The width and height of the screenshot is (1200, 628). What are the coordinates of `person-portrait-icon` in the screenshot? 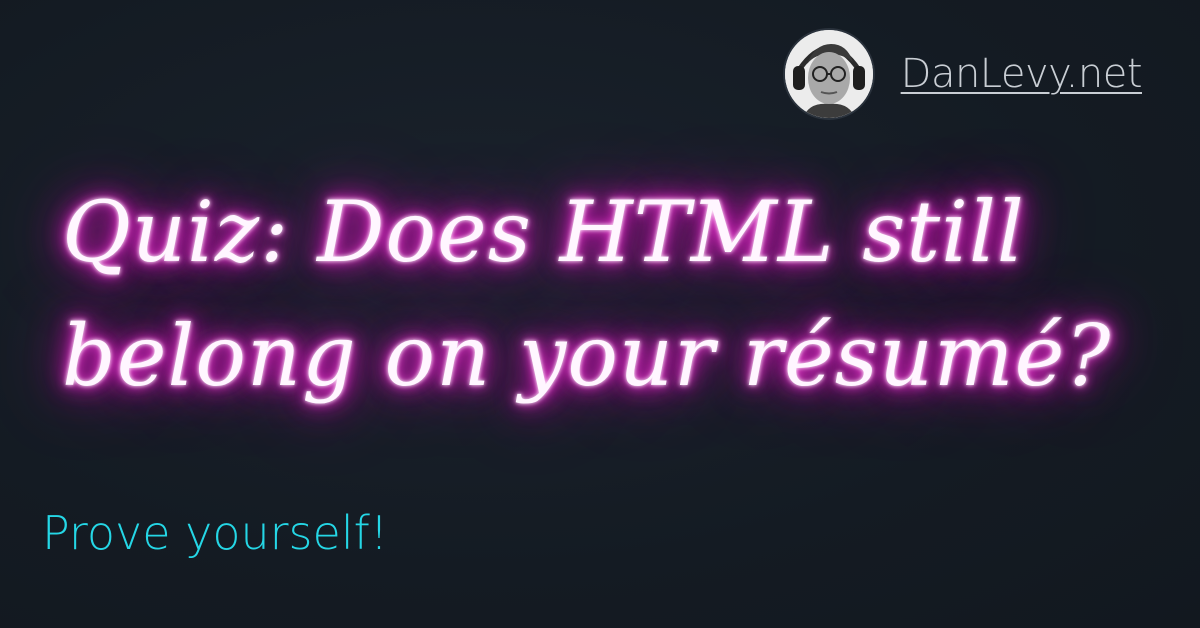 It's located at (828, 74).